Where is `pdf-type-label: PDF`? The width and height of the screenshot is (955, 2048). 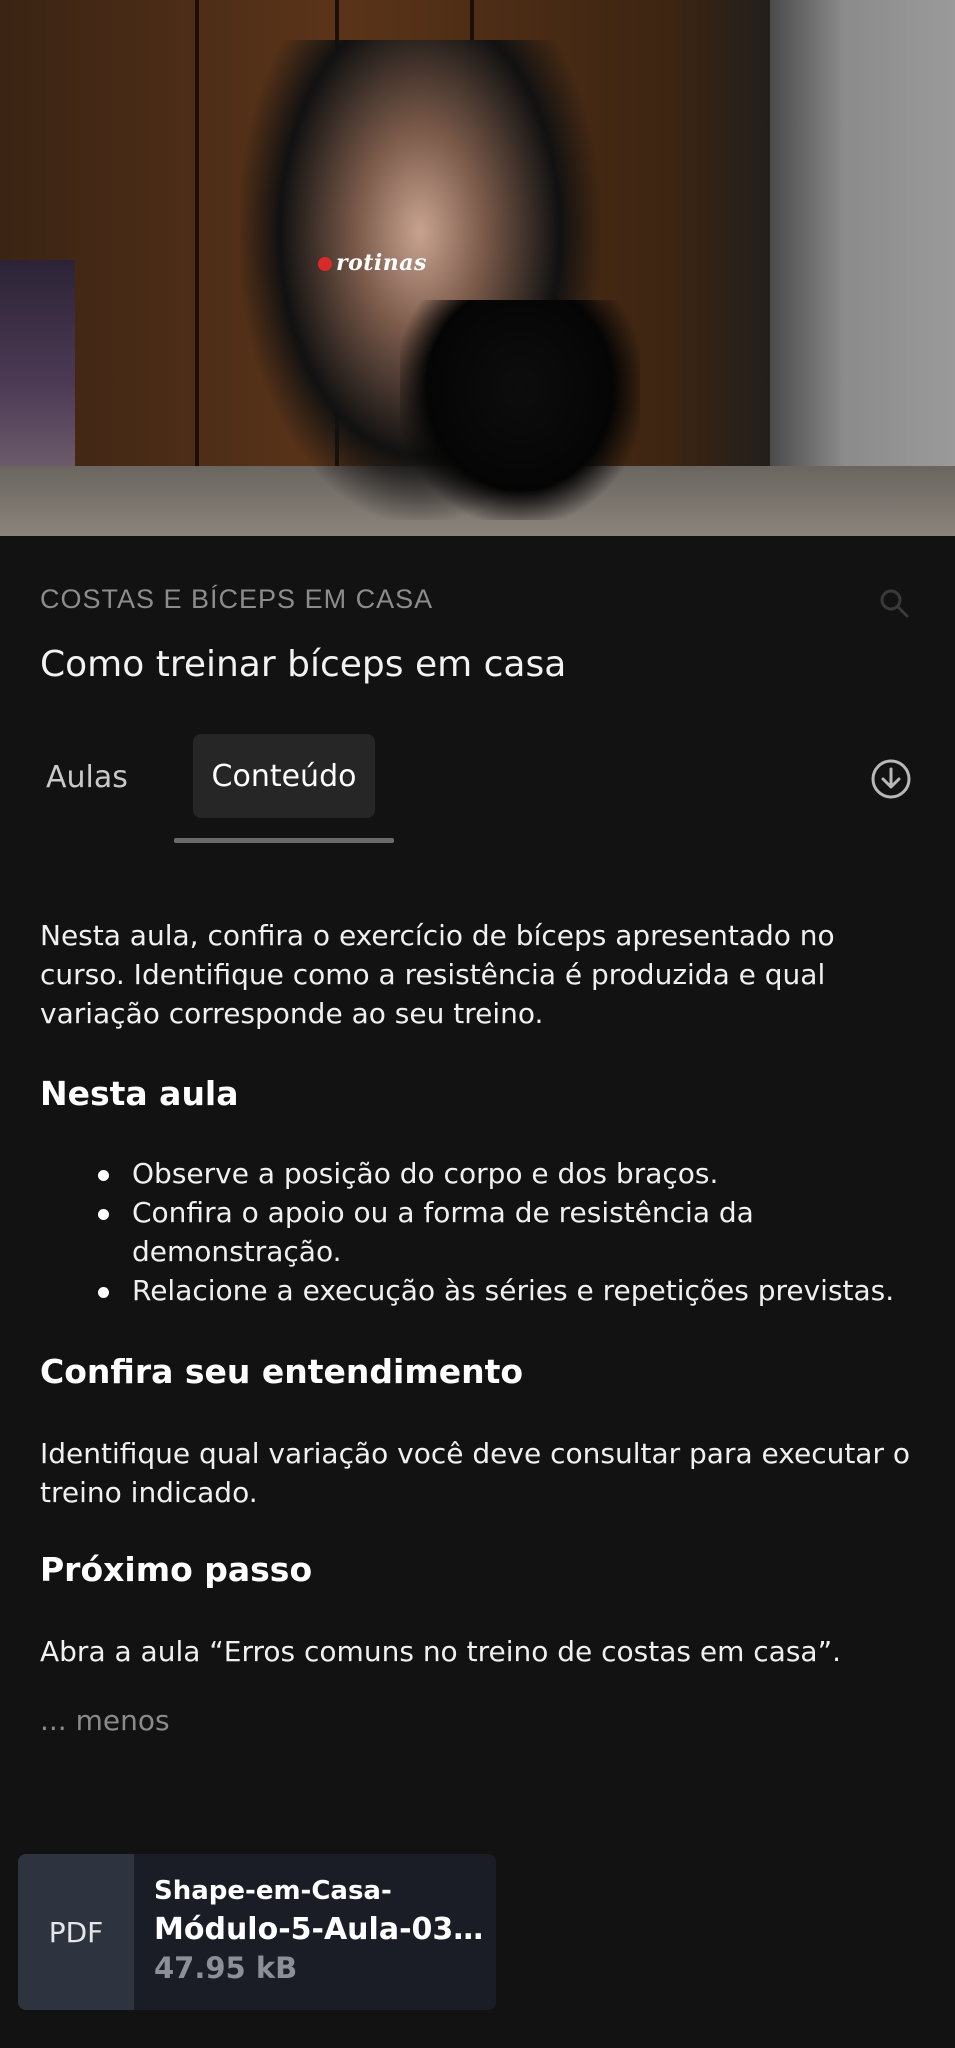 pdf-type-label: PDF is located at coordinates (76, 1932).